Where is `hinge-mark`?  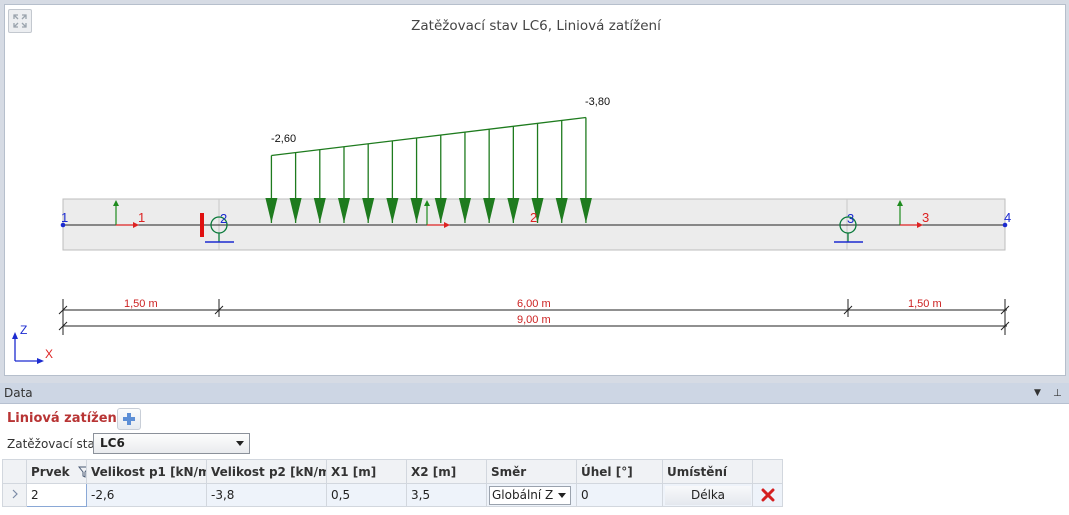
hinge-mark is located at coordinates (202, 225).